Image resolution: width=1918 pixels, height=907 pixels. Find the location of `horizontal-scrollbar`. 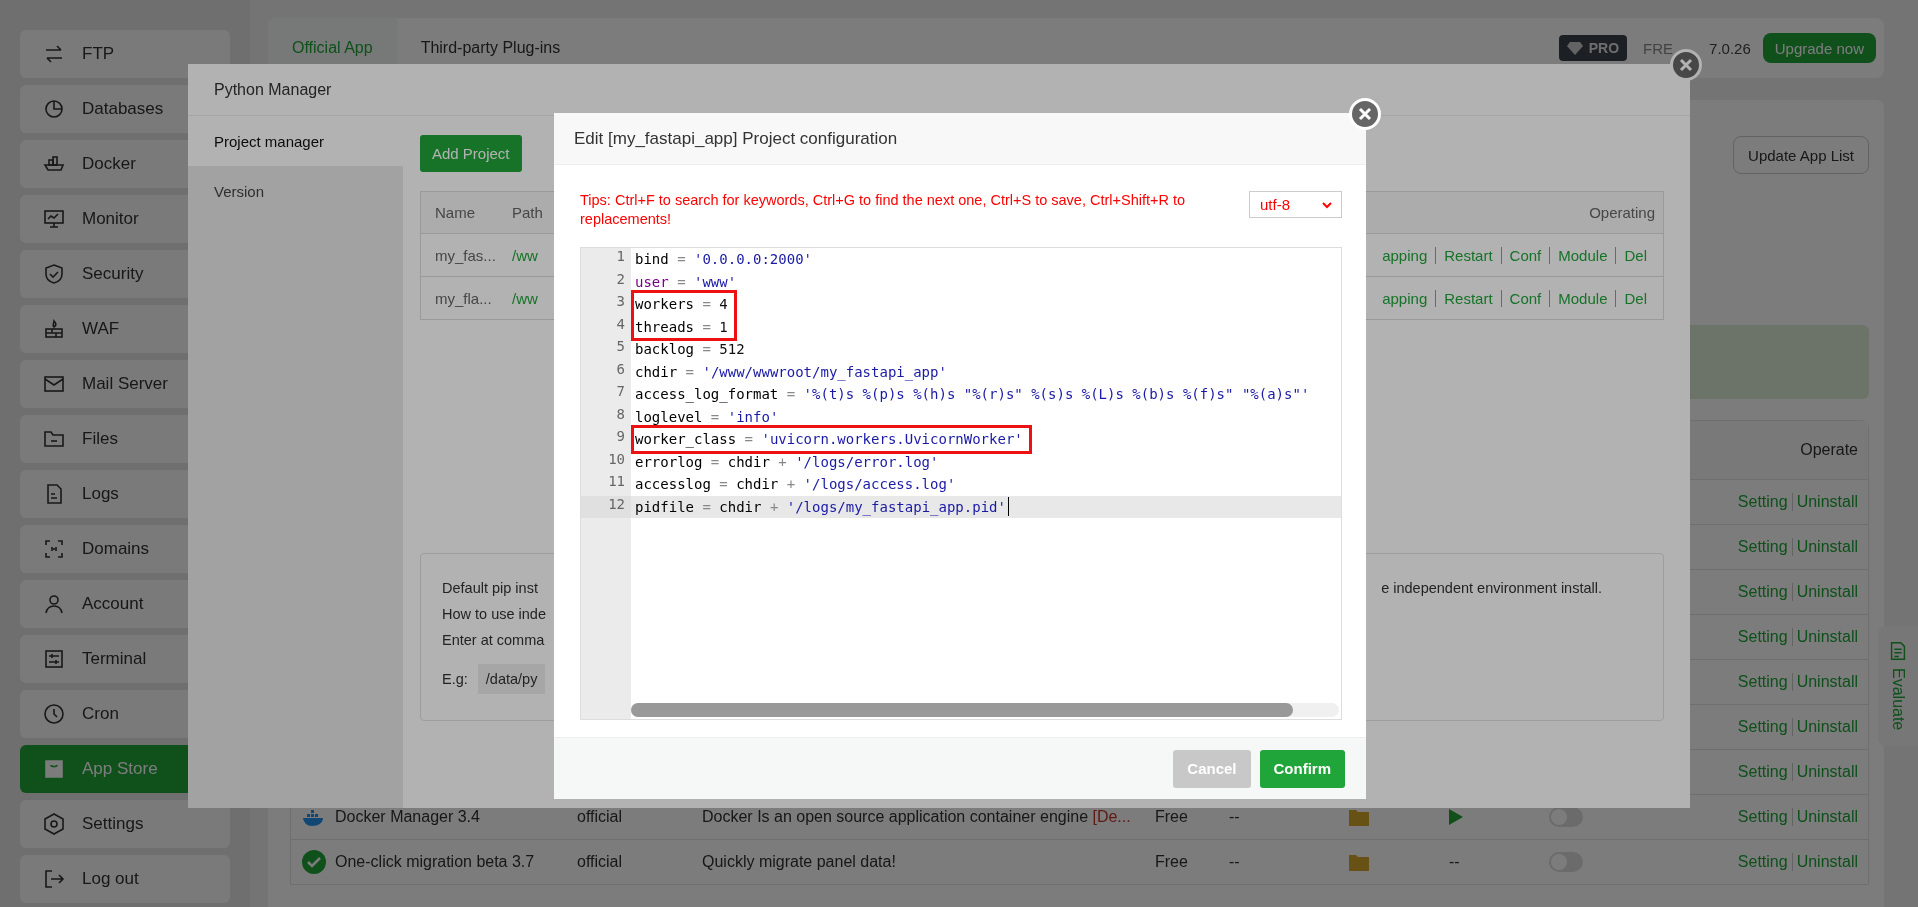

horizontal-scrollbar is located at coordinates (985, 710).